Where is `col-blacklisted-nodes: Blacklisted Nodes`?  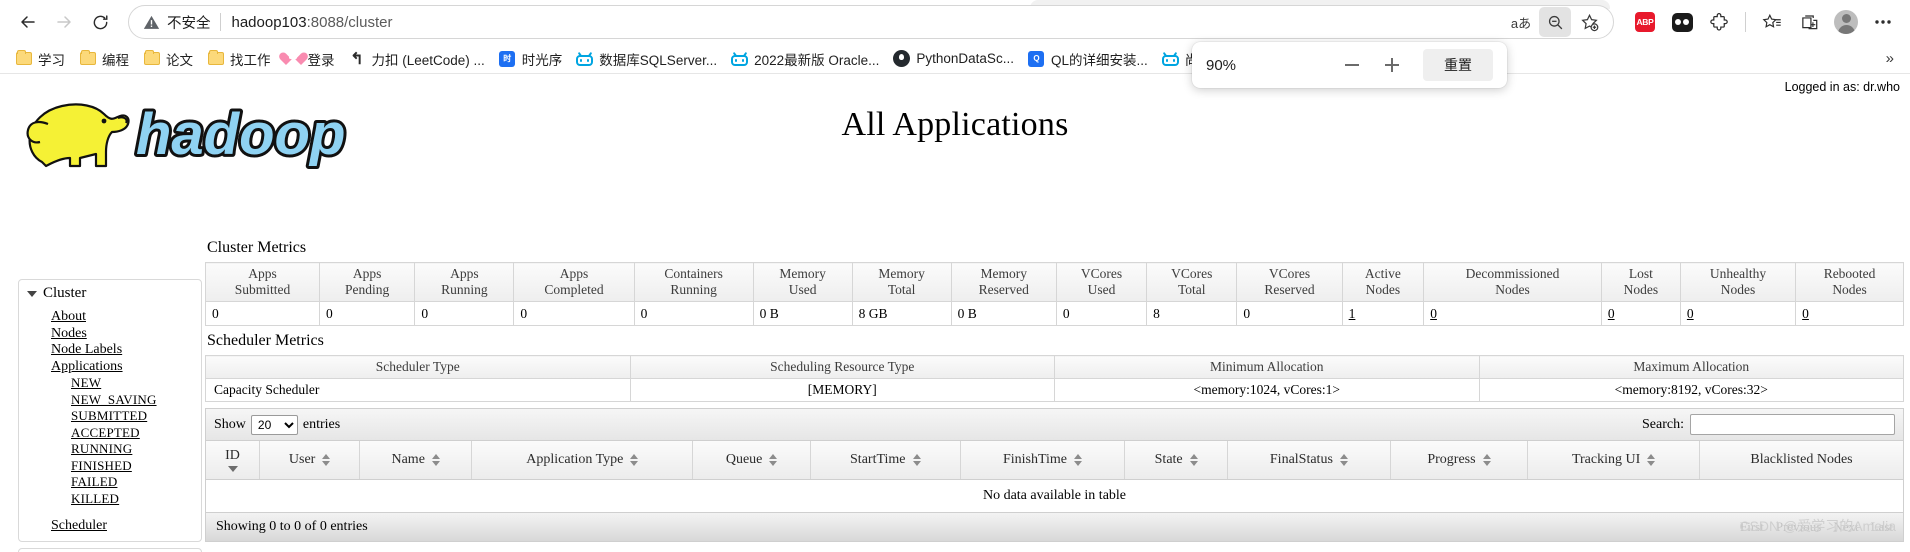 col-blacklisted-nodes: Blacklisted Nodes is located at coordinates (1801, 460).